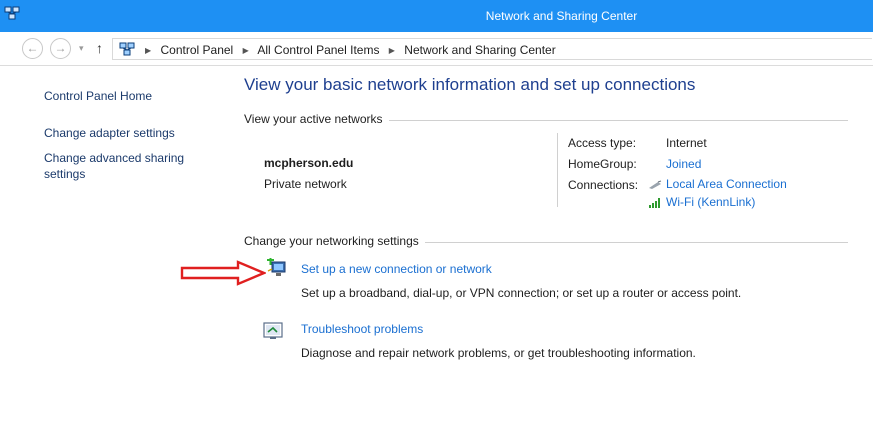 The image size is (873, 423). I want to click on connection-ethernet: Local Area Connection, so click(717, 184).